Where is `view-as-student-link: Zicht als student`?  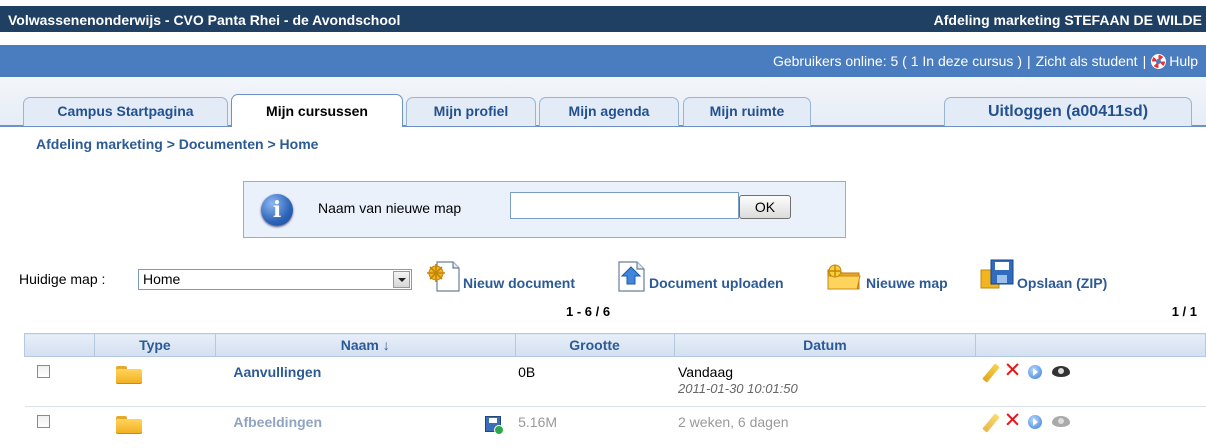
view-as-student-link: Zicht als student is located at coordinates (1087, 61).